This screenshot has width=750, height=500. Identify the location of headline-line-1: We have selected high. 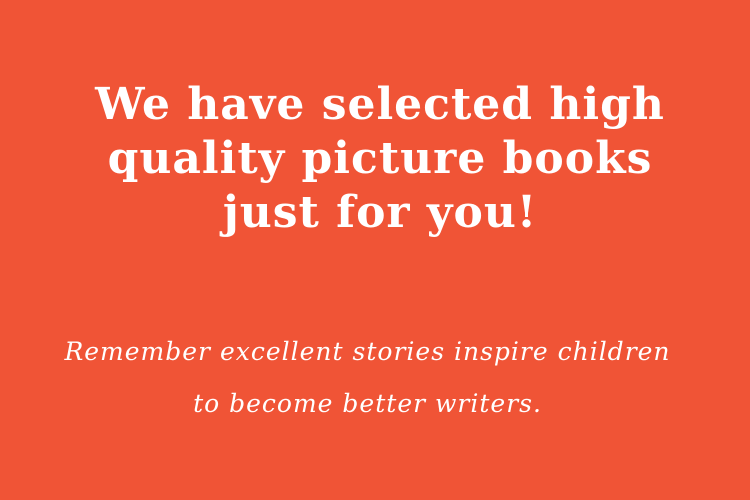
(380, 104).